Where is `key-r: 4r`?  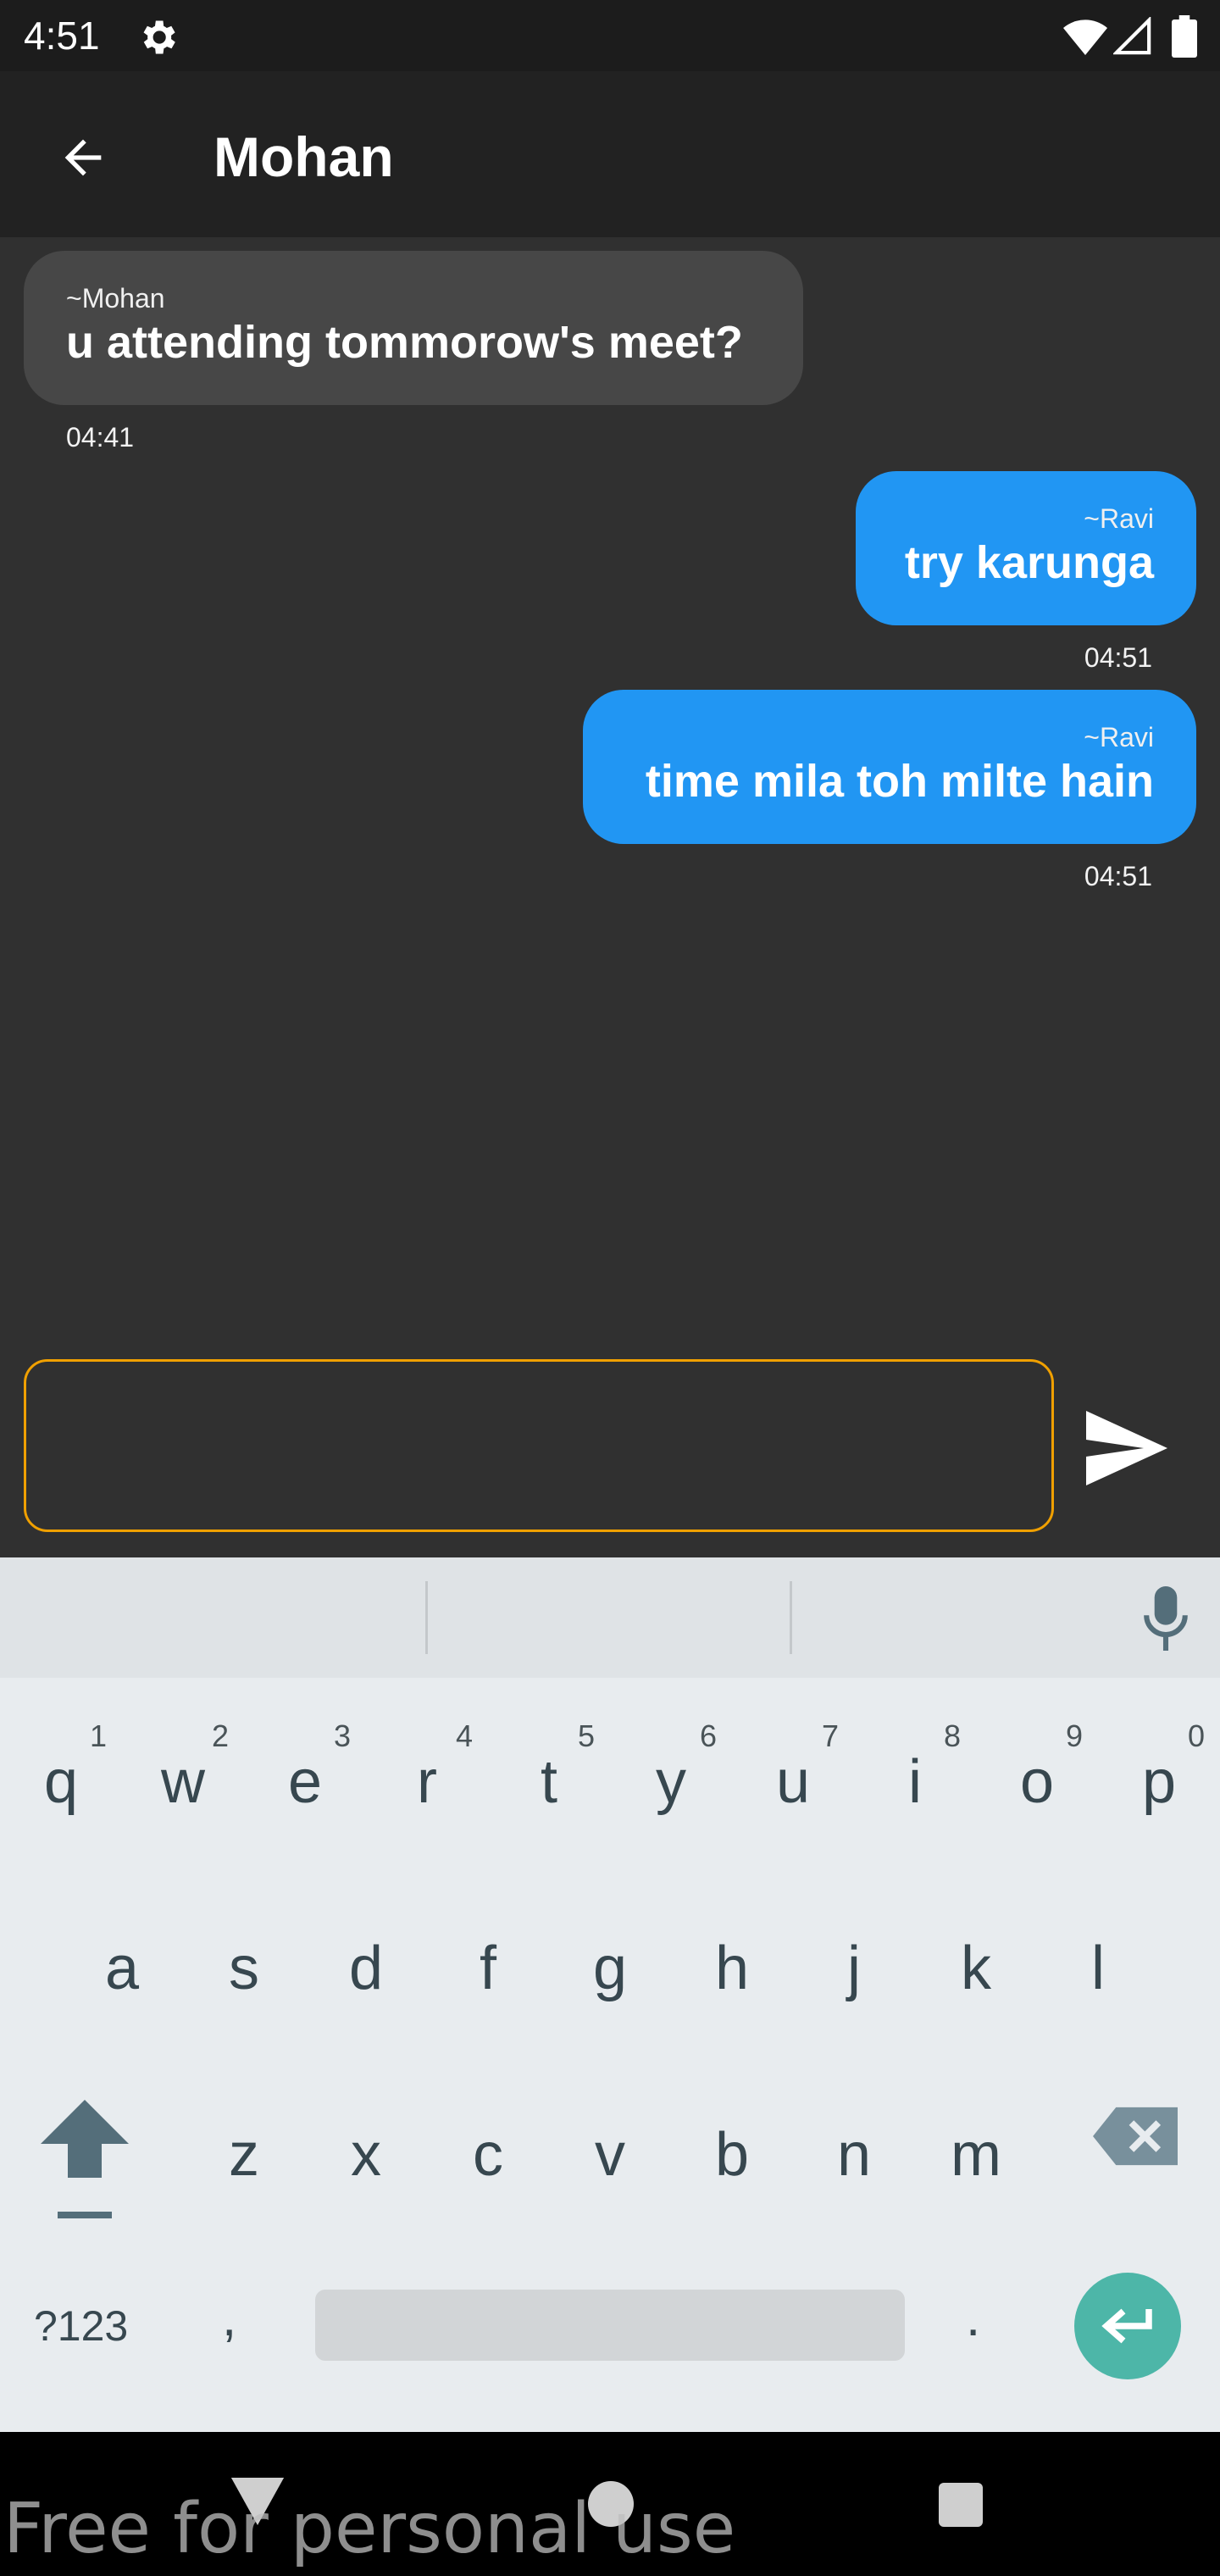
key-r: 4r is located at coordinates (427, 1788).